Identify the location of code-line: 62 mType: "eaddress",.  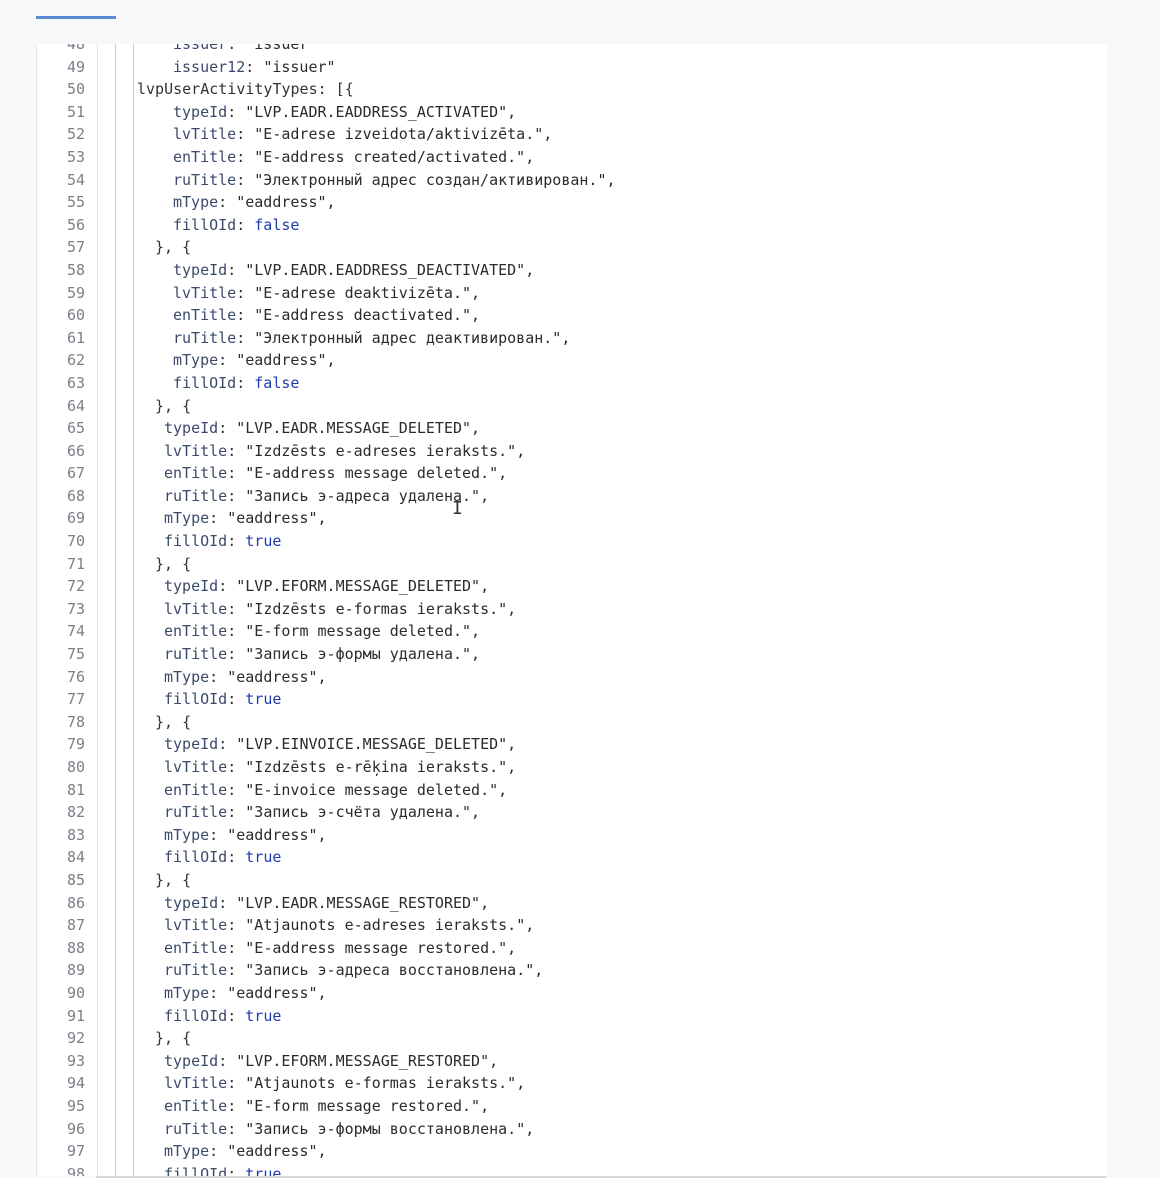
(572, 360).